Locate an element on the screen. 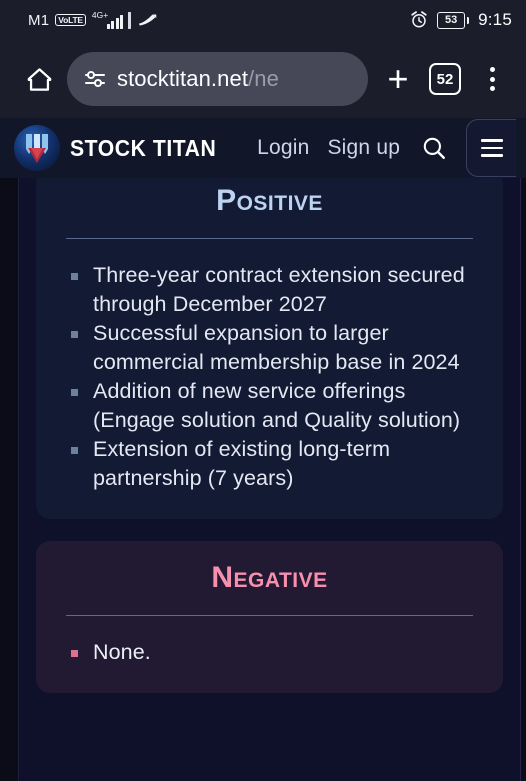  battery-indicator: 53 is located at coordinates (453, 20).